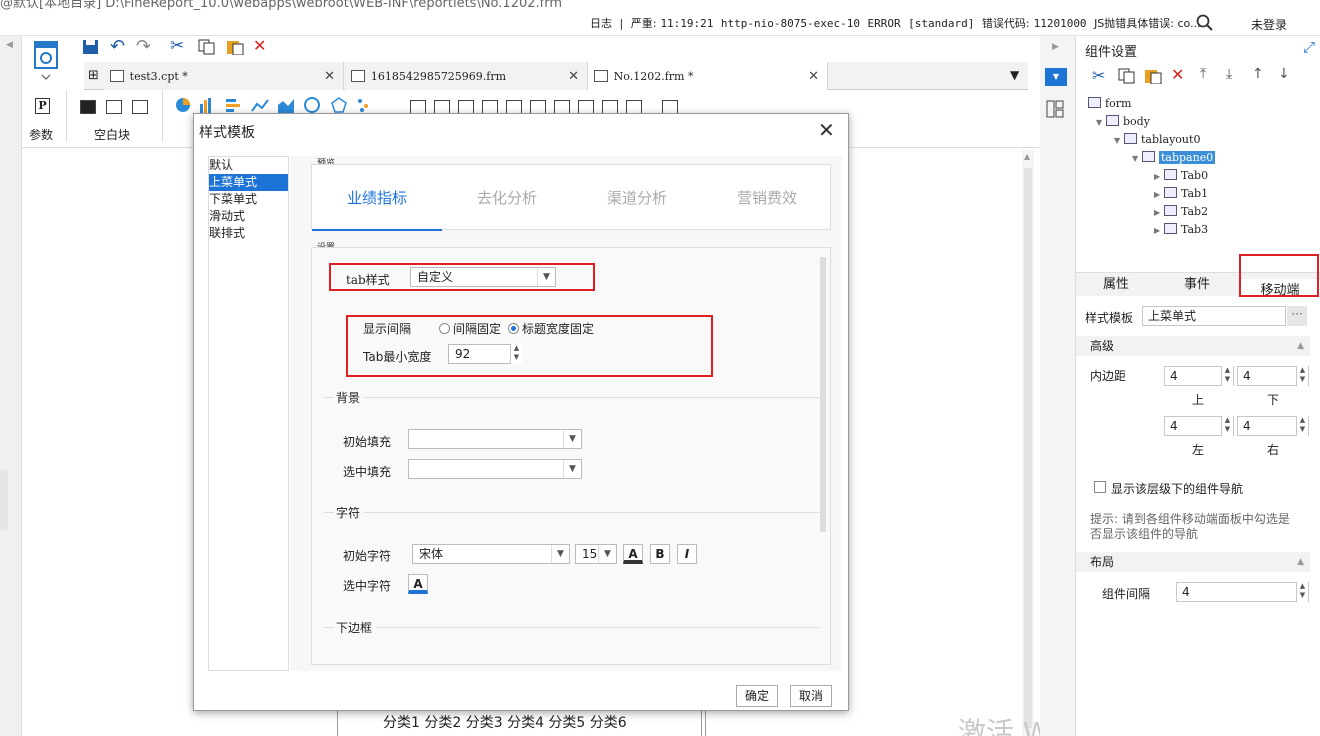 The height and width of the screenshot is (736, 1320). What do you see at coordinates (1258, 74) in the screenshot?
I see `move-up-icon: ↑` at bounding box center [1258, 74].